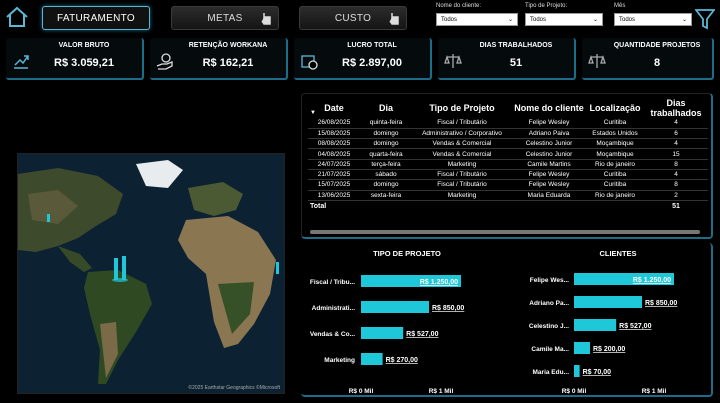  Describe the element at coordinates (318, 207) in the screenshot. I see `total-label: Total` at that location.